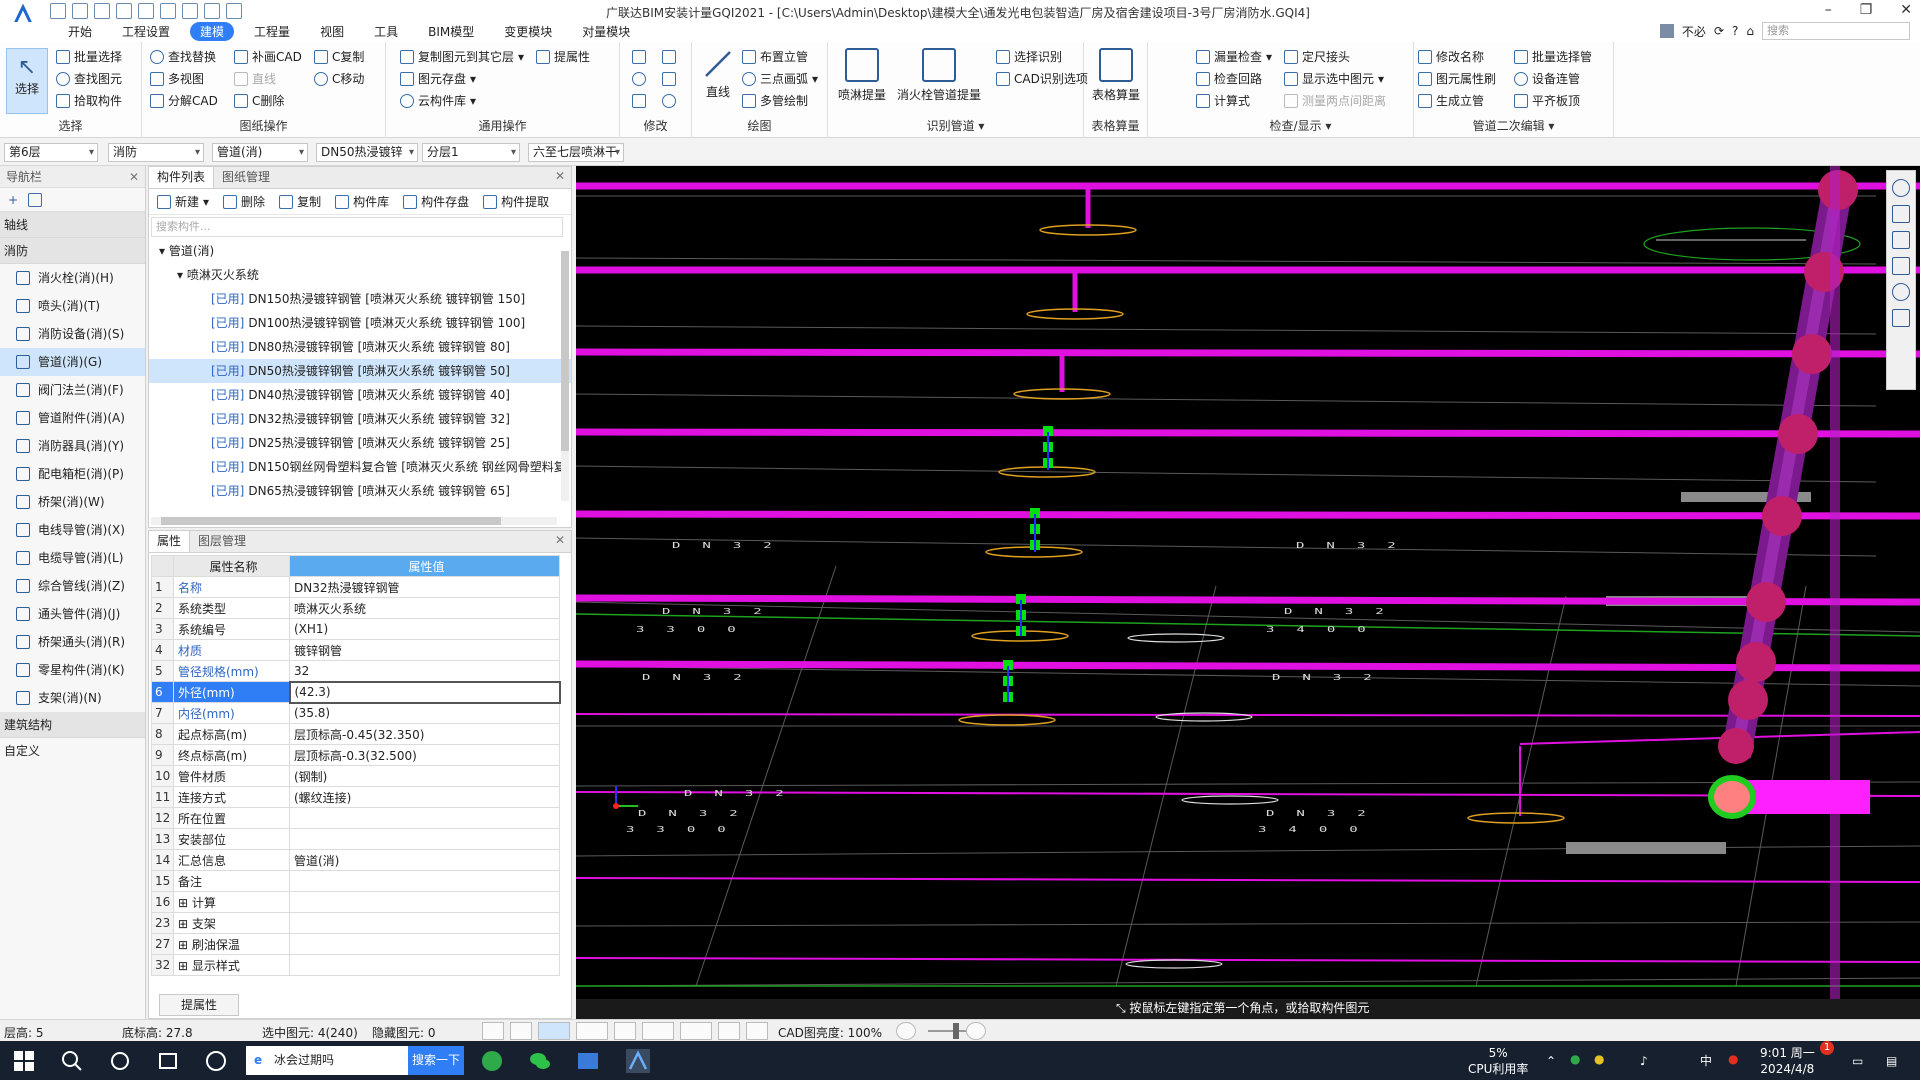 This screenshot has width=1920, height=1080. Describe the element at coordinates (360, 251) in the screenshot. I see `tree-root: ▾ 管道(消)` at that location.